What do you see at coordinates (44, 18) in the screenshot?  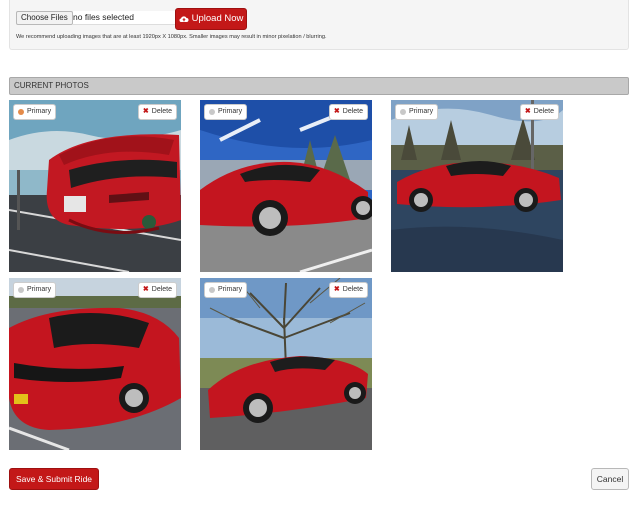 I see `choose-files-button: Choose Files` at bounding box center [44, 18].